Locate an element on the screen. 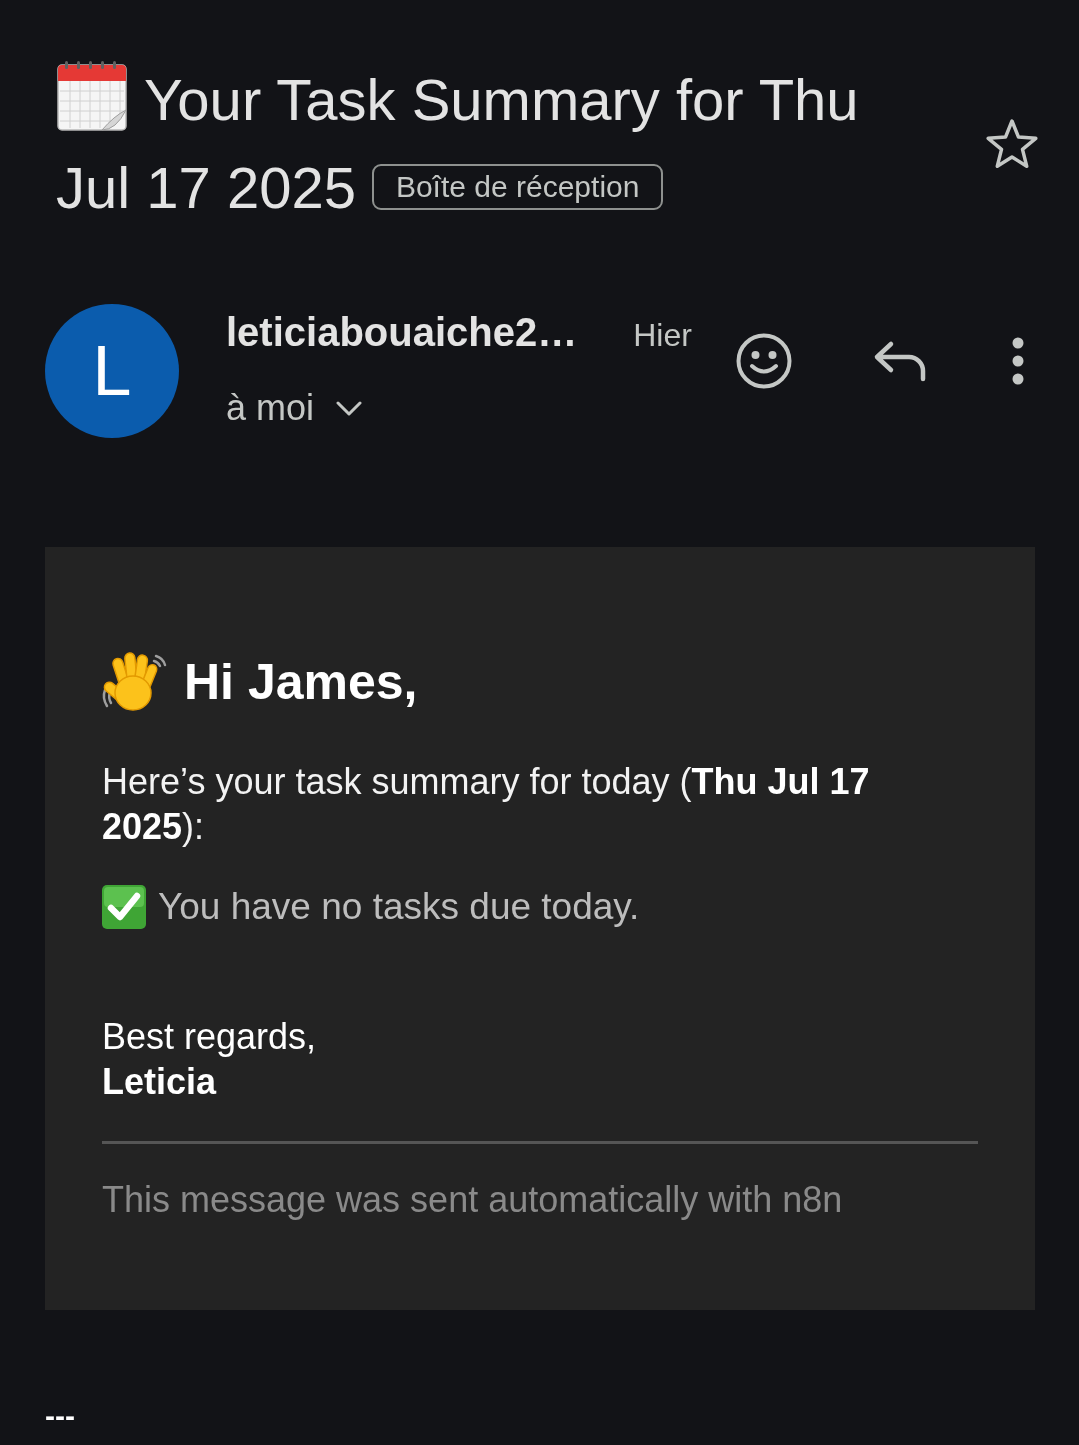 This screenshot has width=1079, height=1445. greeting-heading: Hi James, is located at coordinates (301, 682).